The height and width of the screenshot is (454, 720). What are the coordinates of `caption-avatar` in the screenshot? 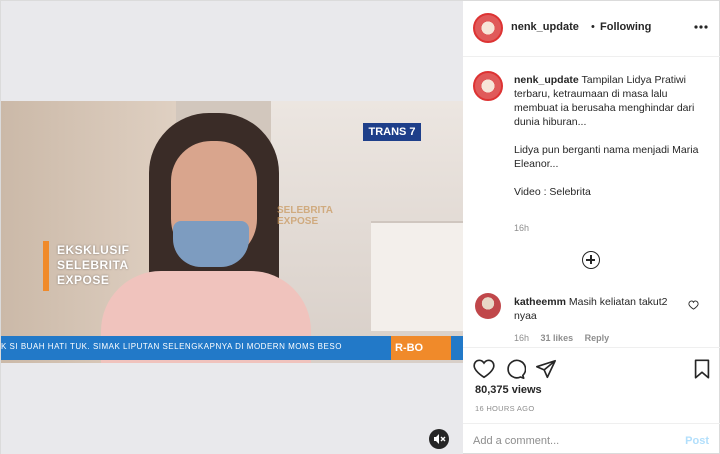 It's located at (488, 86).